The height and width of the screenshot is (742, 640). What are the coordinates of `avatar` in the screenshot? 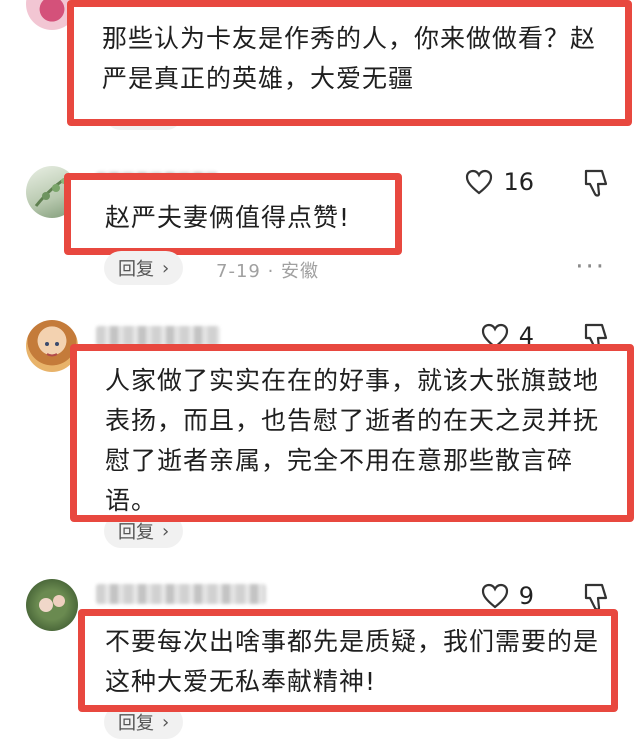 It's located at (52, 605).